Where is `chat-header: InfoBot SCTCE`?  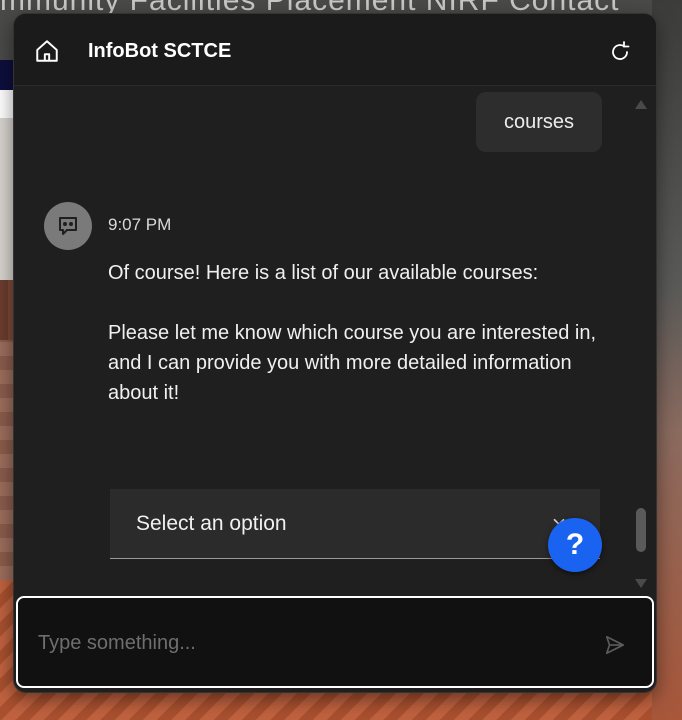
chat-header: InfoBot SCTCE is located at coordinates (335, 50).